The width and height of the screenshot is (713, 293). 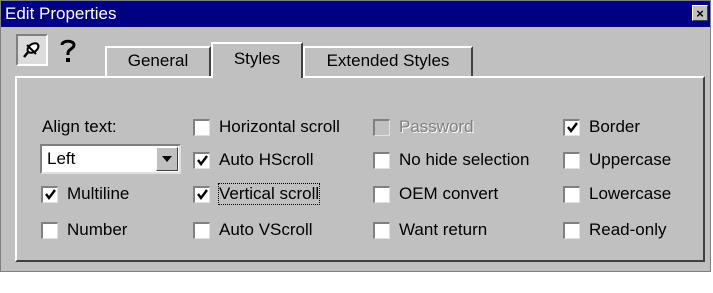 I want to click on password-checkbox: Password, so click(x=423, y=127).